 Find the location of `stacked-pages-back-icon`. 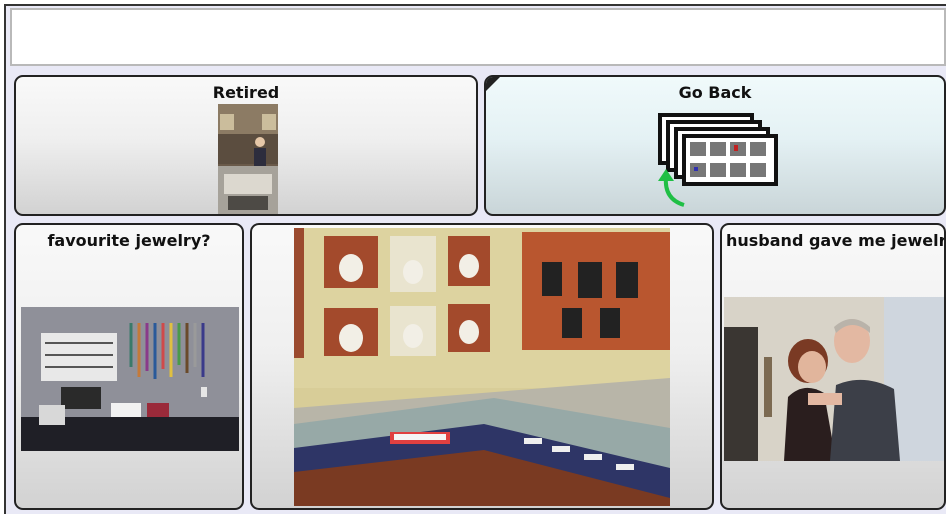

stacked-pages-back-icon is located at coordinates (716, 161).